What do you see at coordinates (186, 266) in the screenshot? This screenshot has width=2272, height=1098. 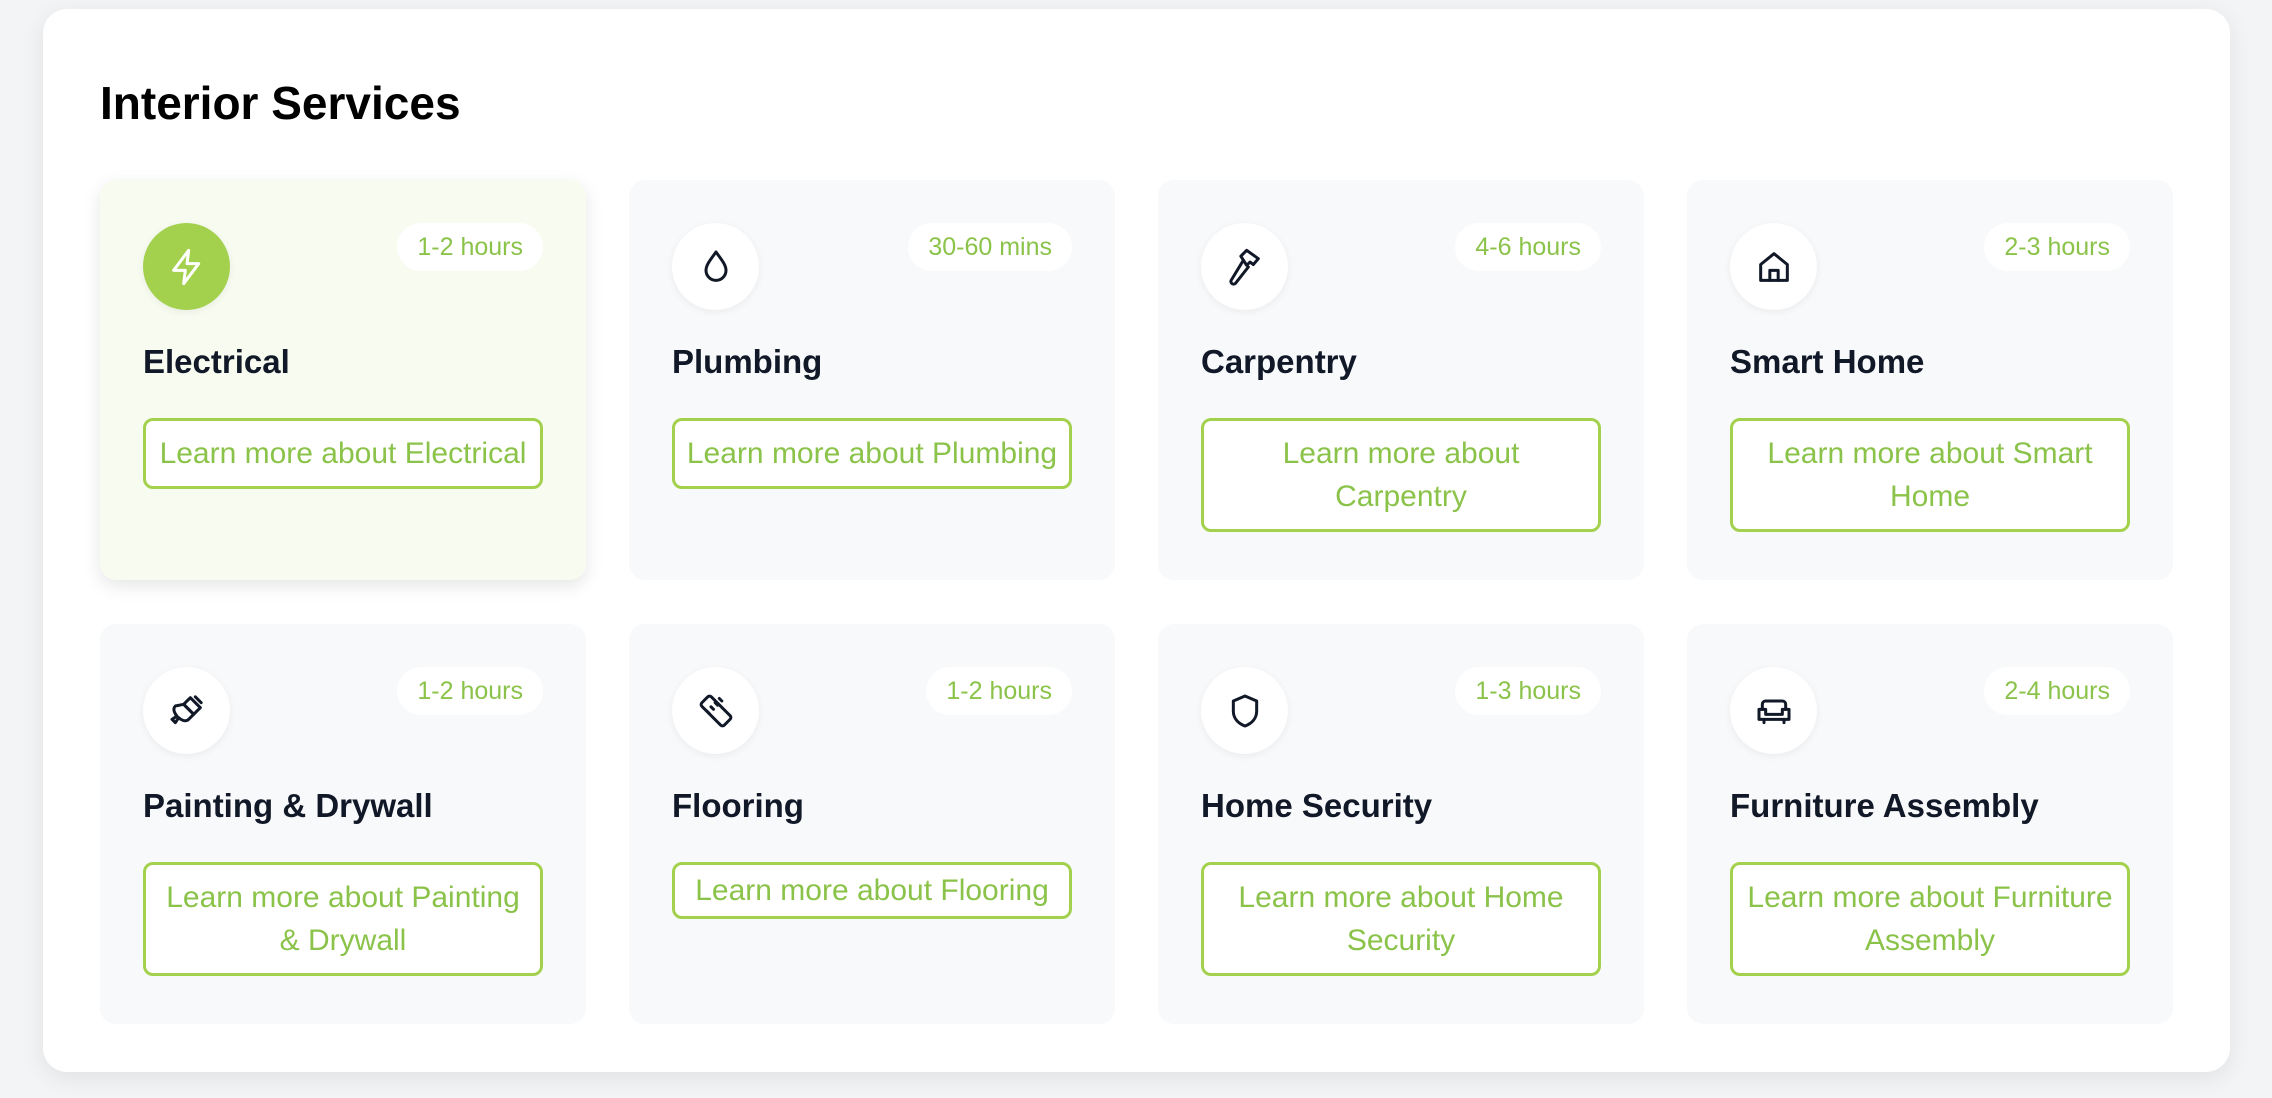 I see `lightning-icon` at bounding box center [186, 266].